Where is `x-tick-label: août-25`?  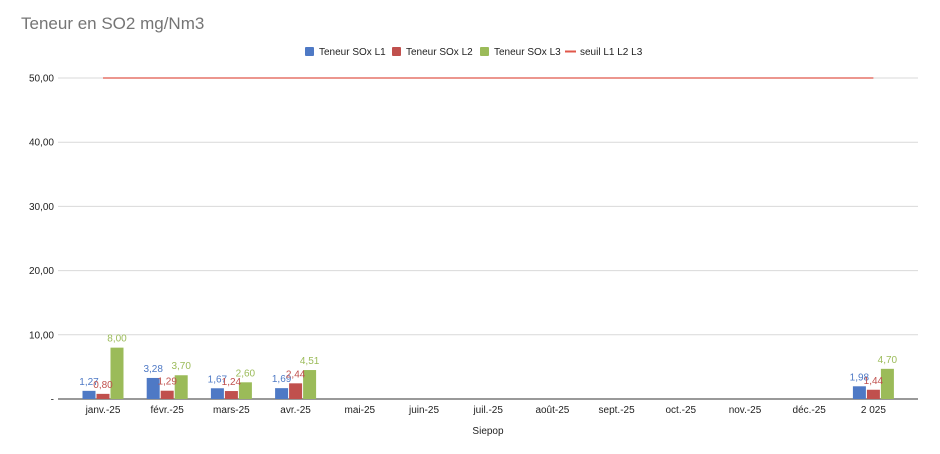
x-tick-label: août-25 is located at coordinates (552, 410).